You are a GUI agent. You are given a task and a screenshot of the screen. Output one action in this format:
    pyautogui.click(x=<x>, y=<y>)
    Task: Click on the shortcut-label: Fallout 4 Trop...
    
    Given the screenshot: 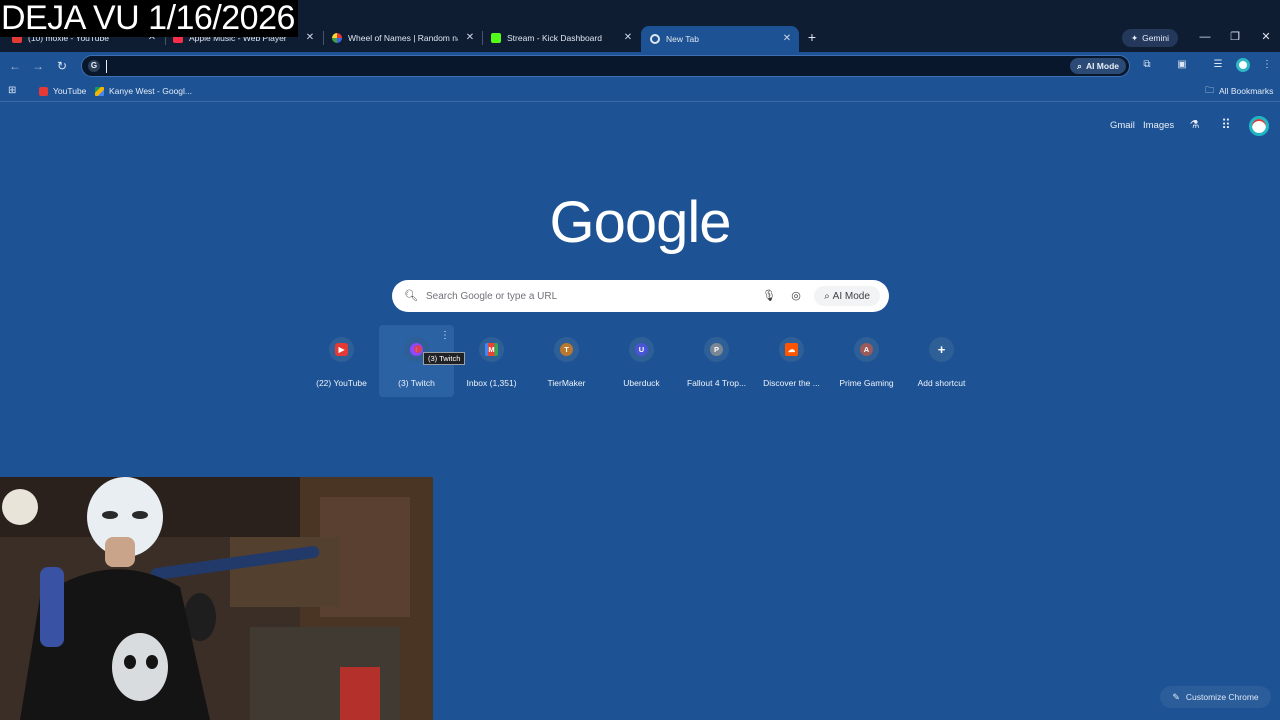 What is the action you would take?
    pyautogui.click(x=716, y=383)
    